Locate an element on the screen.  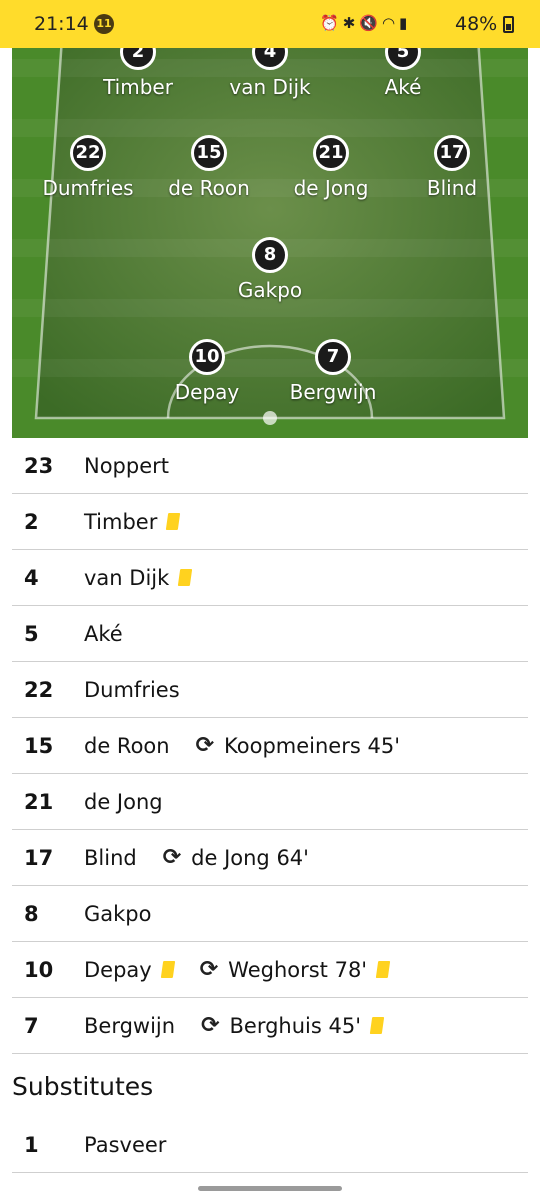
substitute-name: Berghuis 45' is located at coordinates (295, 1025).